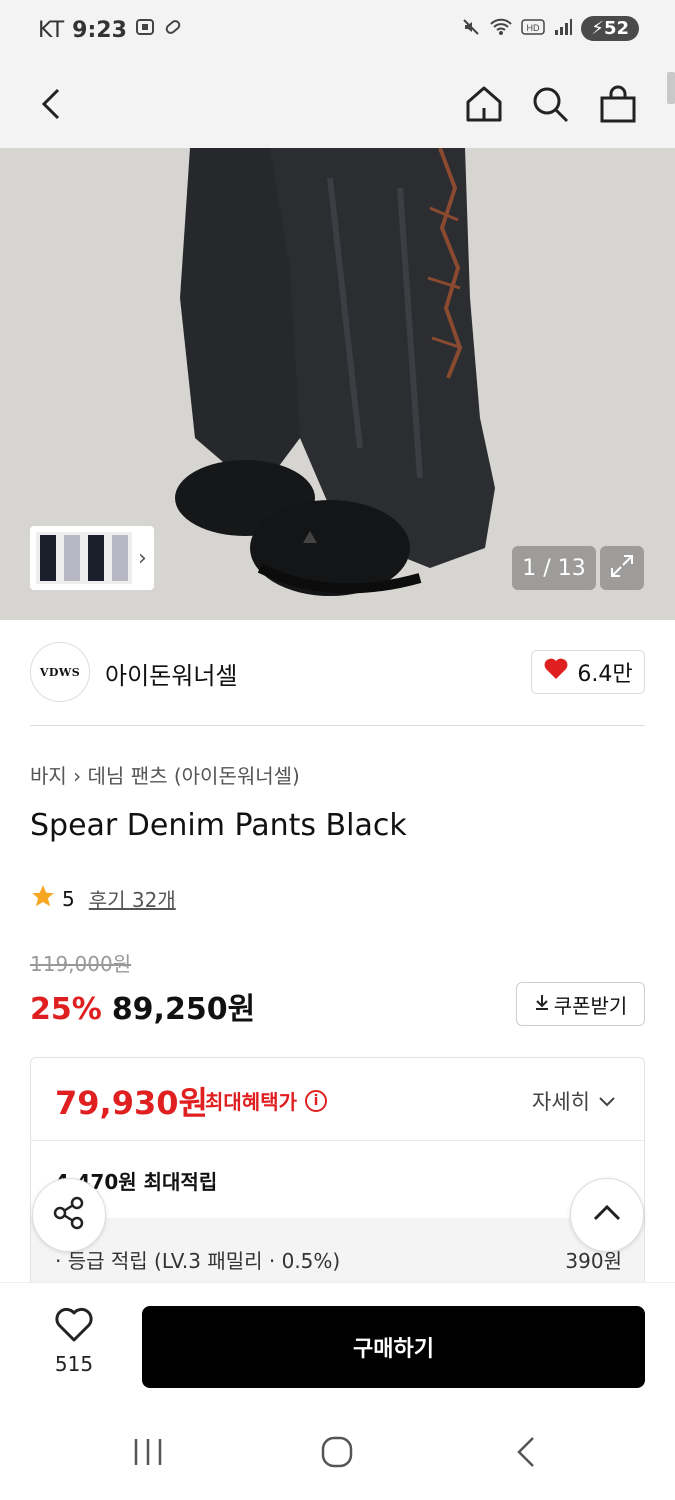  What do you see at coordinates (198, 1261) in the screenshot?
I see `points-detail-label: · 등급 적립 (LV.3 패밀리 · 0.5%)` at bounding box center [198, 1261].